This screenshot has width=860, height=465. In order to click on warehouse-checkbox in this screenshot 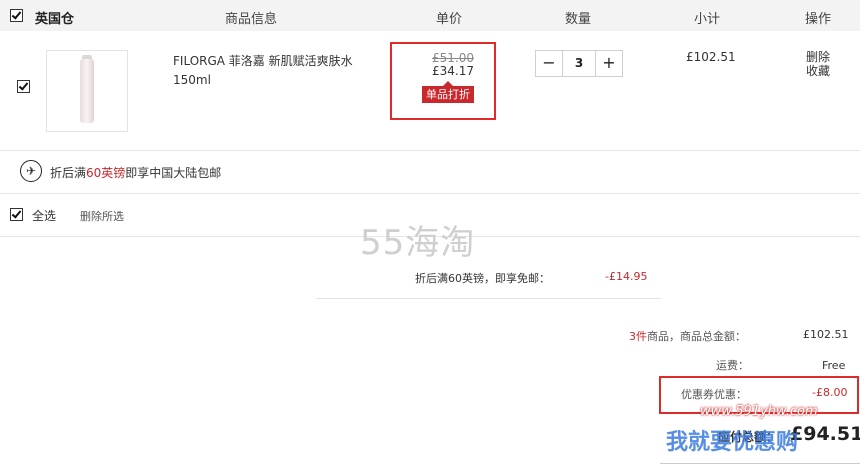, I will do `click(16, 15)`.